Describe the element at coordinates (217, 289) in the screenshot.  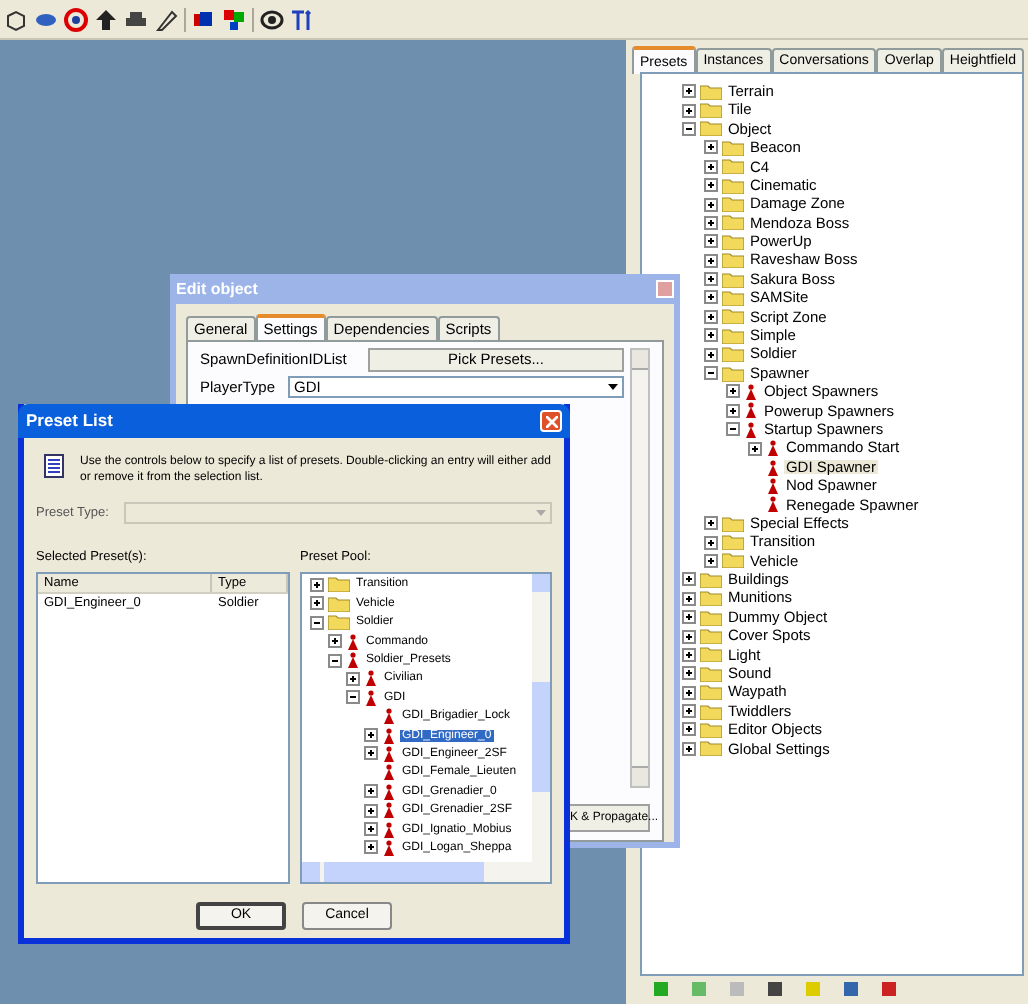
I see `window-title: Edit object` at that location.